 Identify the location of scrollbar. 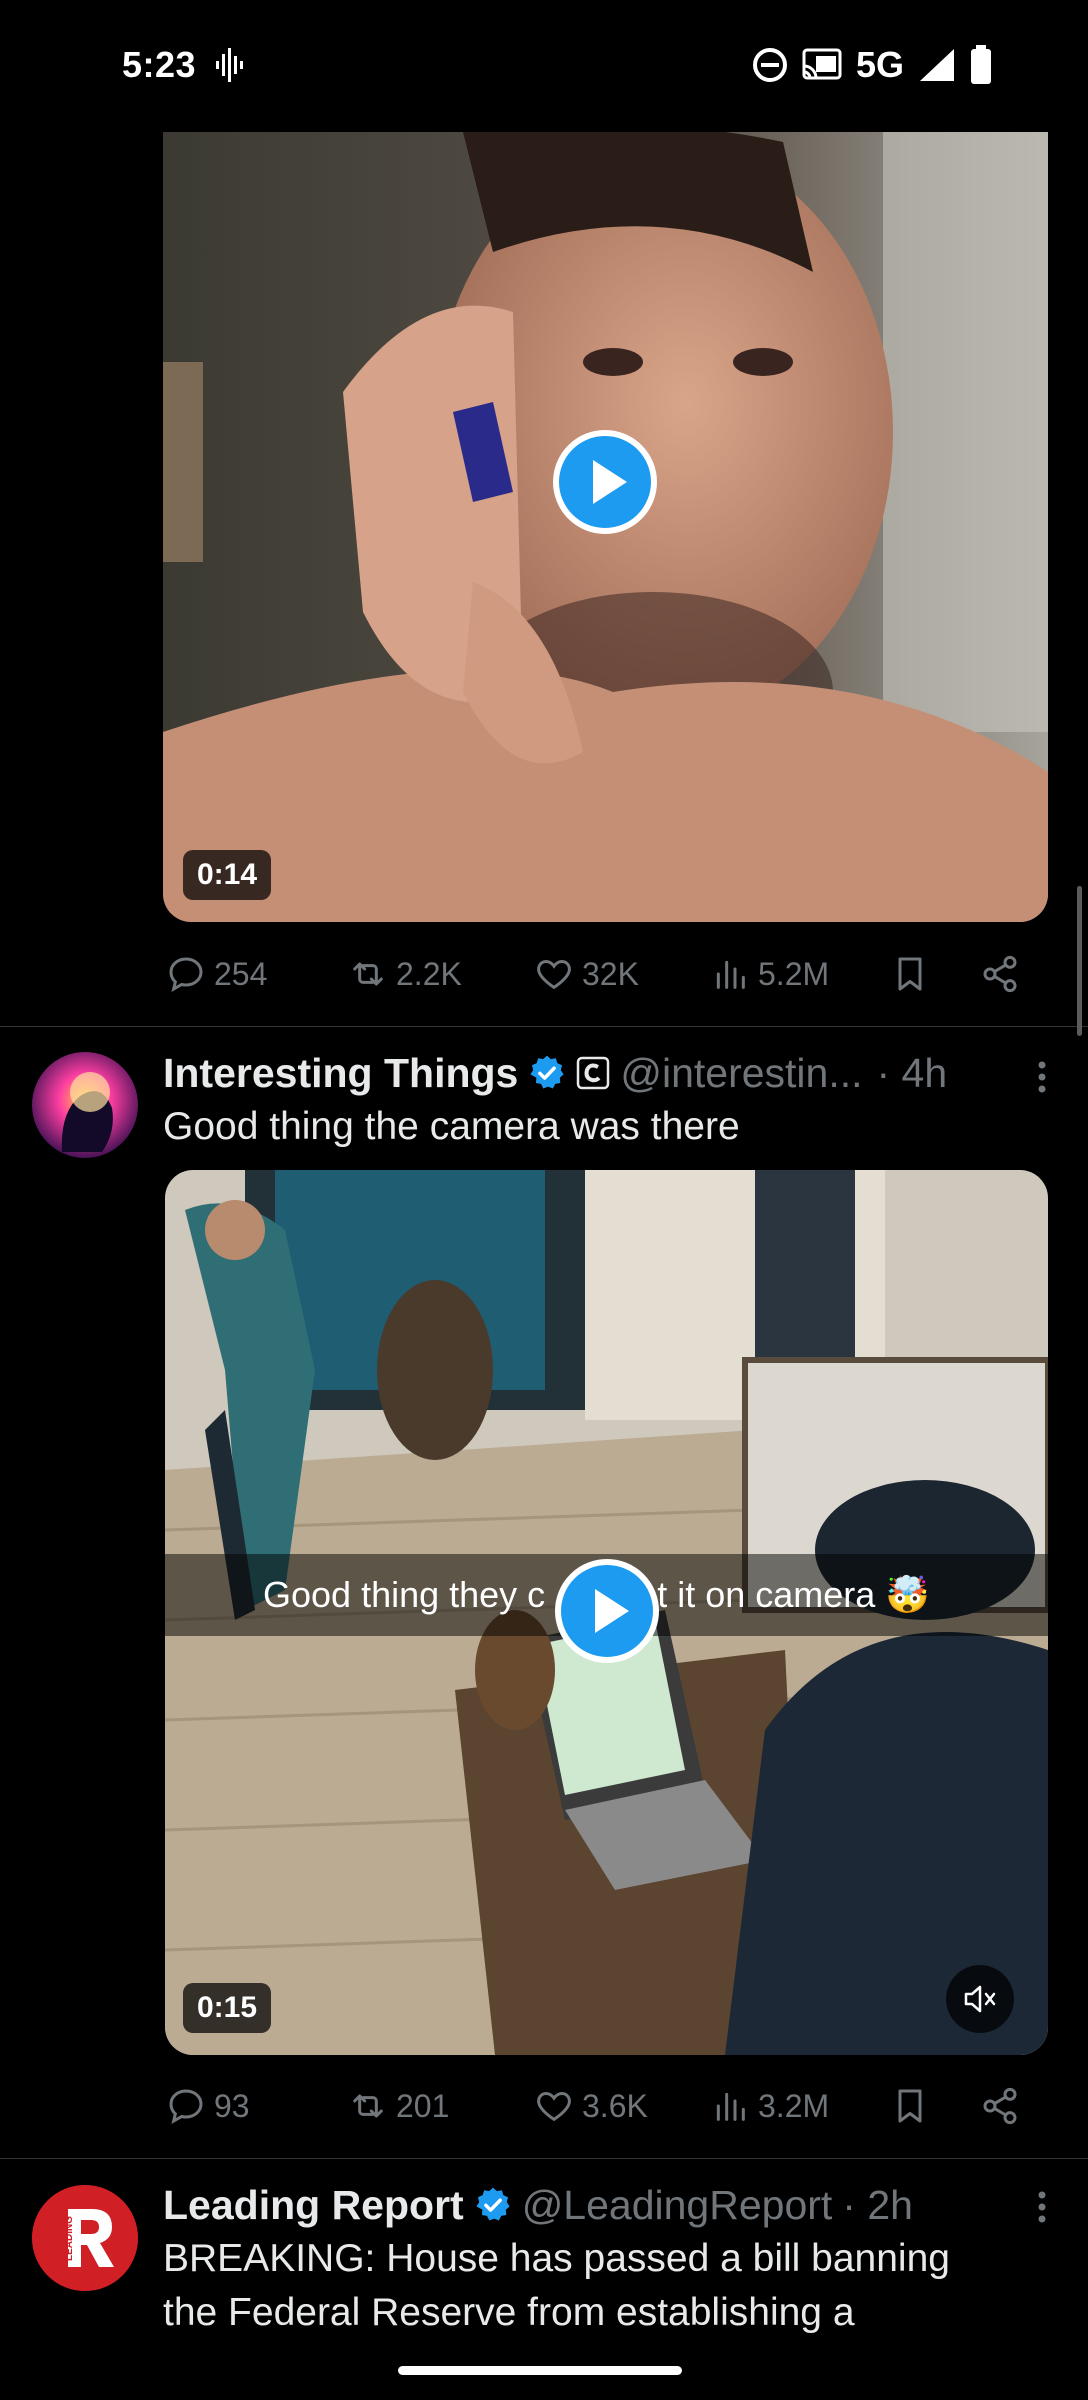
(1079, 961).